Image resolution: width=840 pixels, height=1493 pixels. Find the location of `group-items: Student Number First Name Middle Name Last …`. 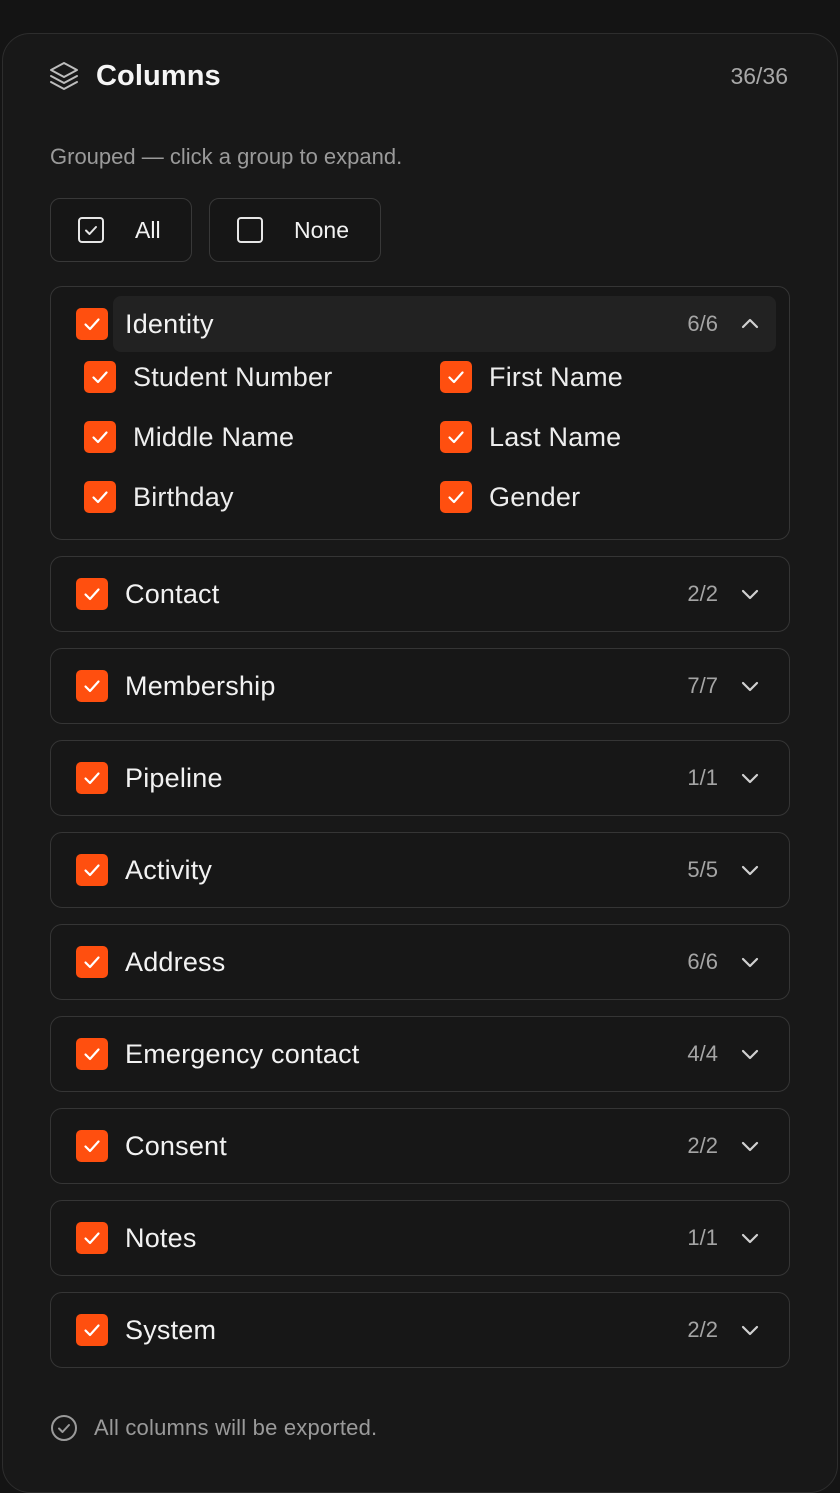

group-items: Student Number First Name Middle Name Last … is located at coordinates (420, 450).